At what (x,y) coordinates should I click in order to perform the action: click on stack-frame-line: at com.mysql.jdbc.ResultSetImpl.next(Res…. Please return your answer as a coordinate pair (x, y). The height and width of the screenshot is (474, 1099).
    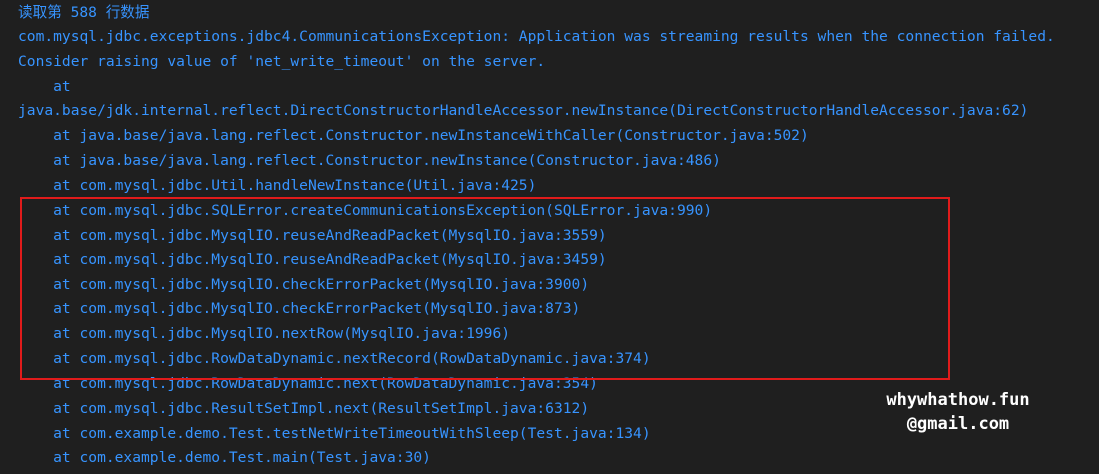
    Looking at the image, I should click on (304, 408).